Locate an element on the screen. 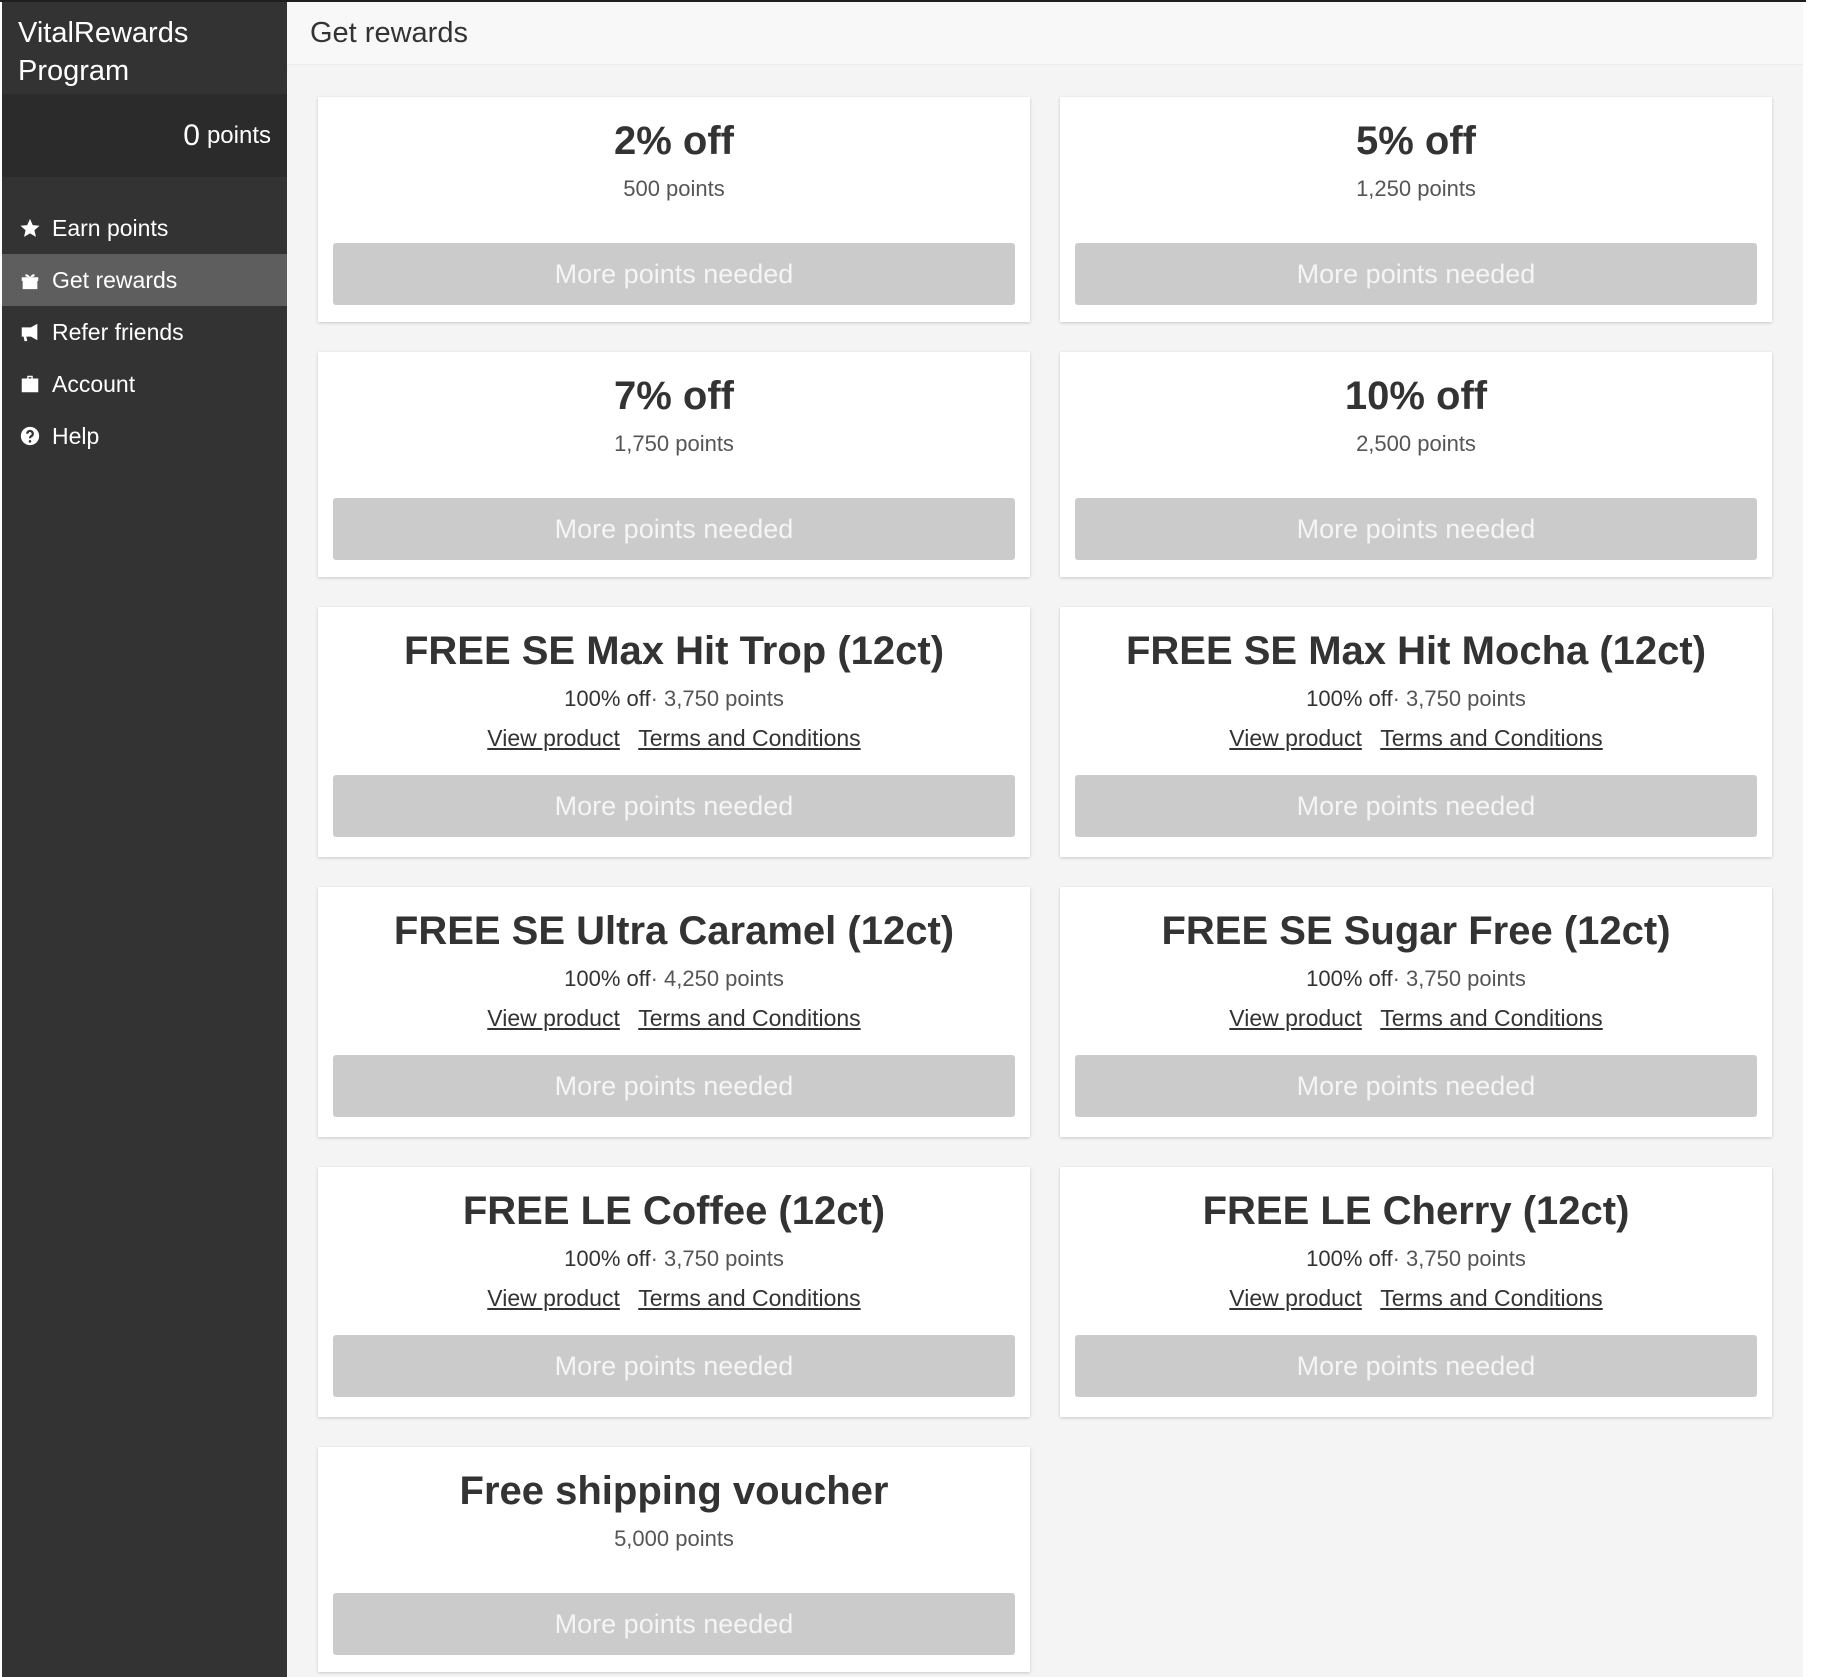 The image size is (1830, 1677). reward-title: Free shipping voucher is located at coordinates (674, 1491).